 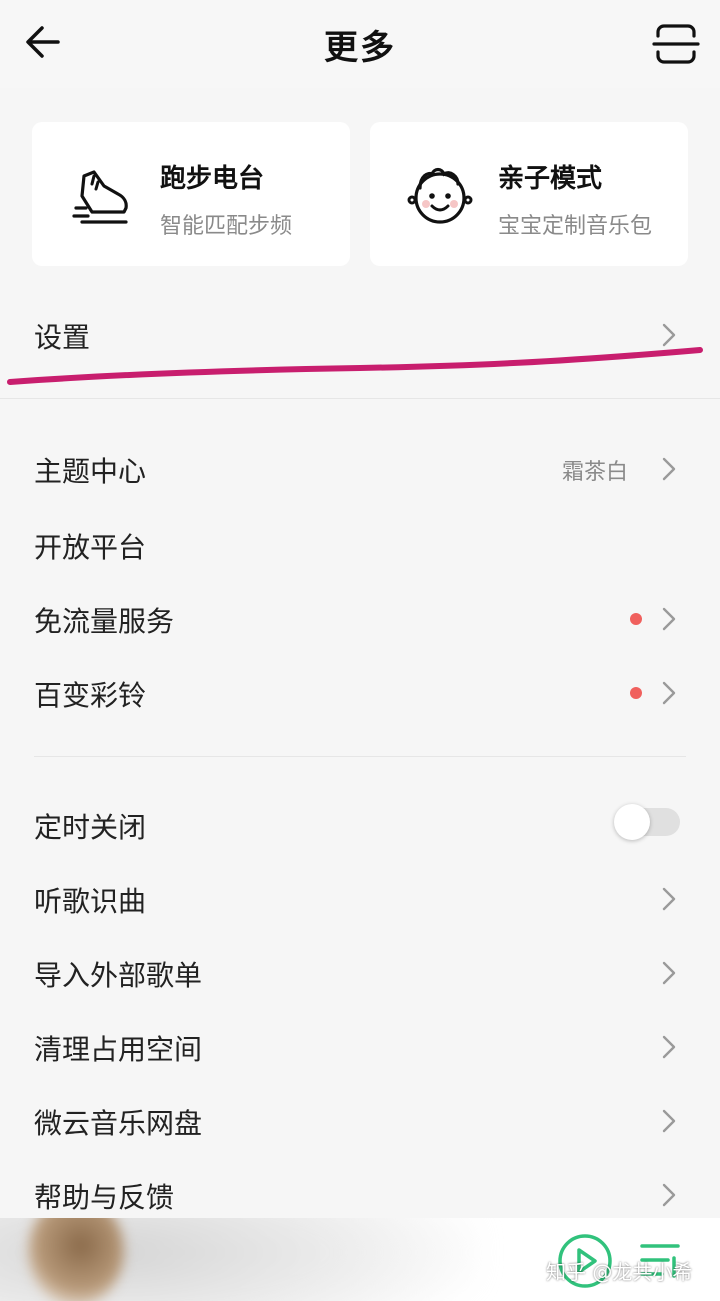 I want to click on card-subtitle: 智能匹配步频, so click(x=226, y=226).